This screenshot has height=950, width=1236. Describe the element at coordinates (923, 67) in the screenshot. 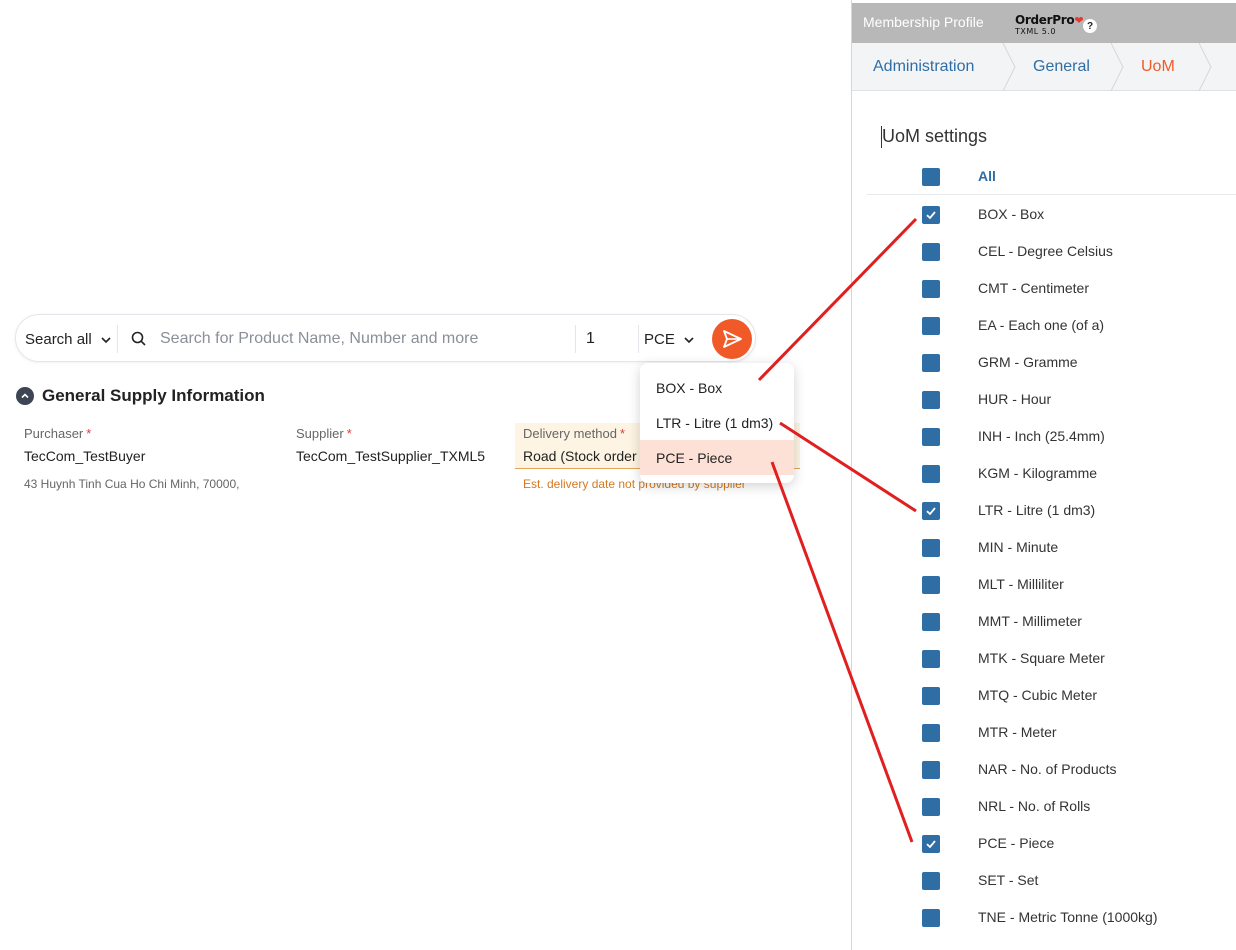

I see `breadcrumb-administration: Administration` at that location.